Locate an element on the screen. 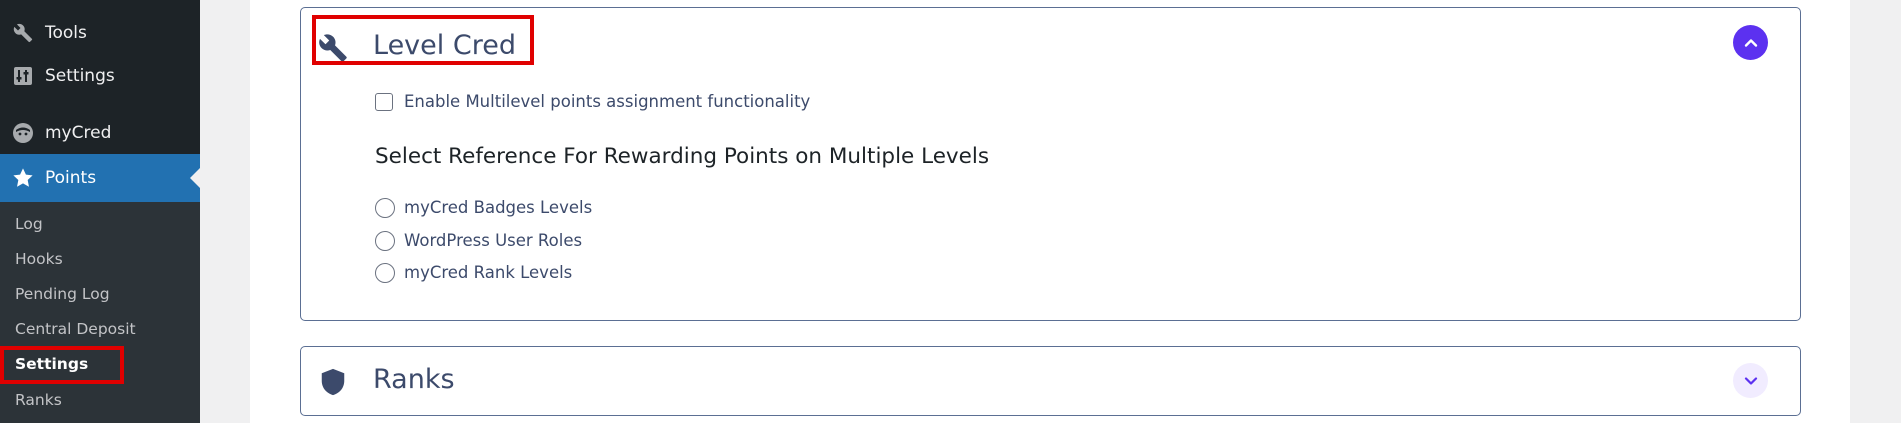 The image size is (1901, 423). chevron-down-icon is located at coordinates (1750, 380).